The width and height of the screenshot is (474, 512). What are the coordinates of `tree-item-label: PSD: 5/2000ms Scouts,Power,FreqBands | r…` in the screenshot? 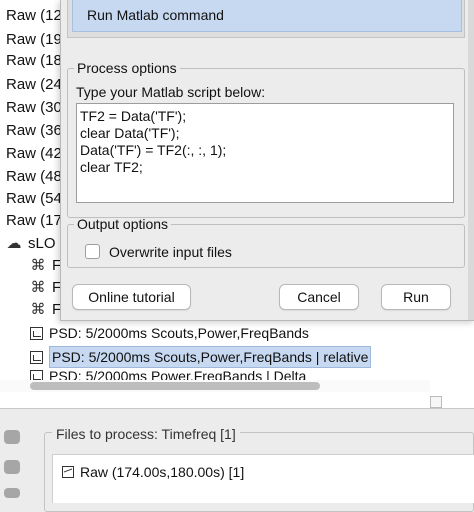 It's located at (210, 357).